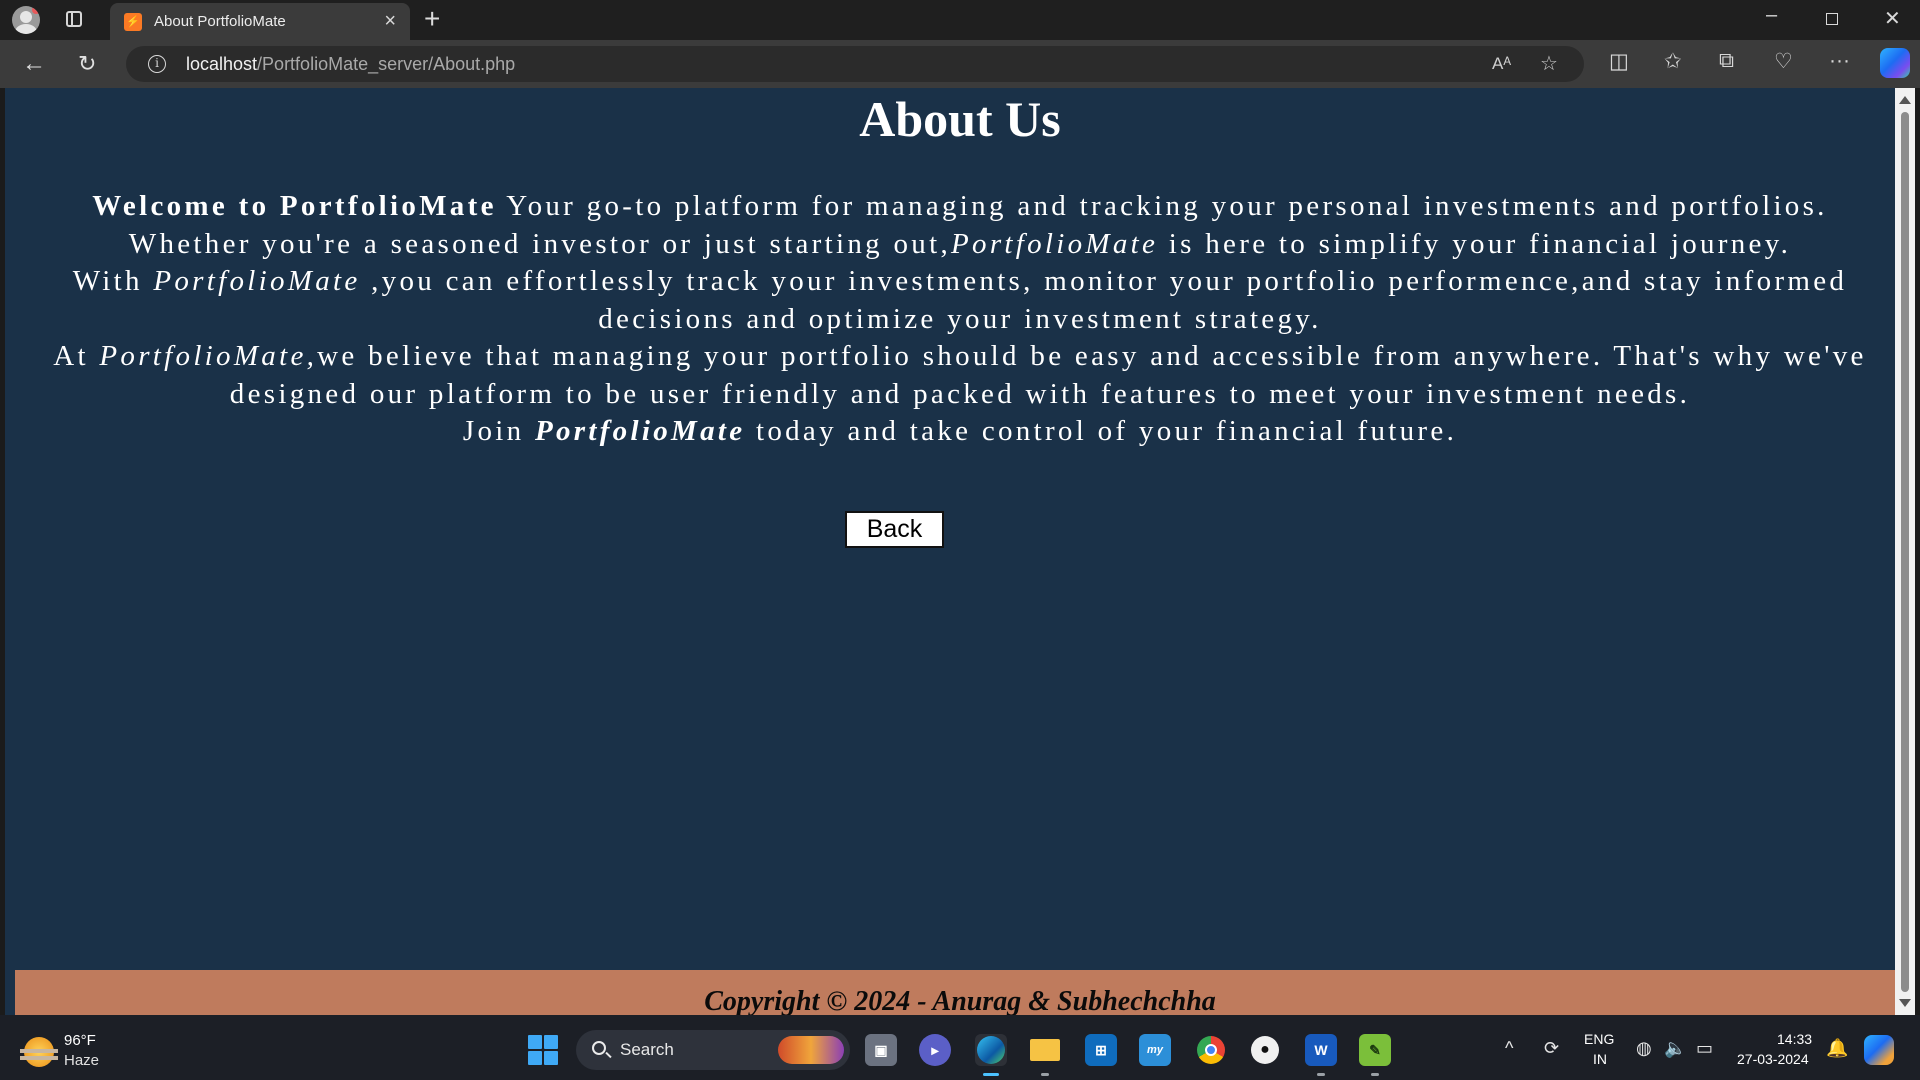  Describe the element at coordinates (1509, 1048) in the screenshot. I see `show-hidden-icons-chevron-icon: ^` at that location.